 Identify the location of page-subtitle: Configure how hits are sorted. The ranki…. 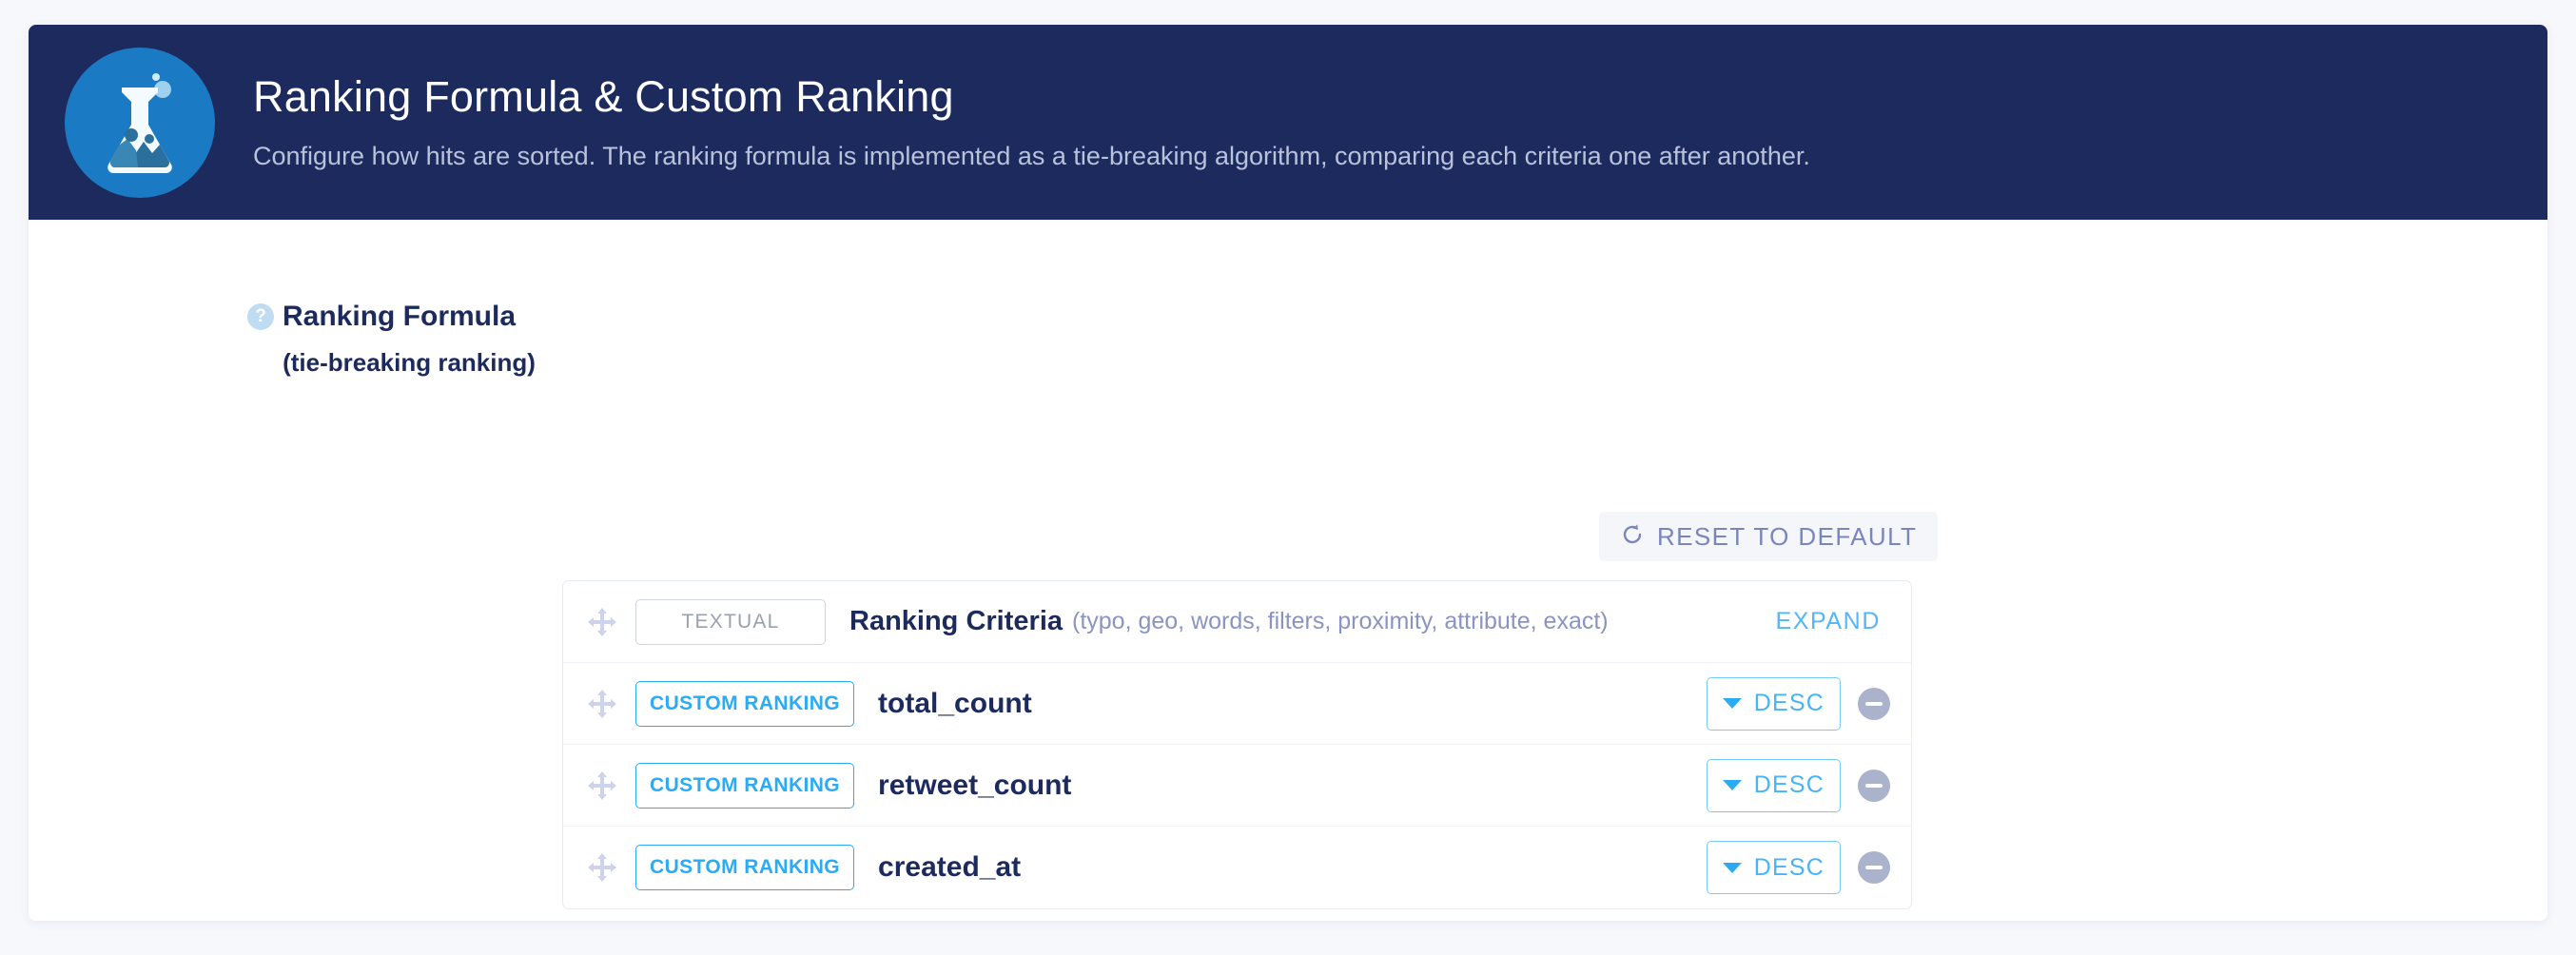
(1032, 157).